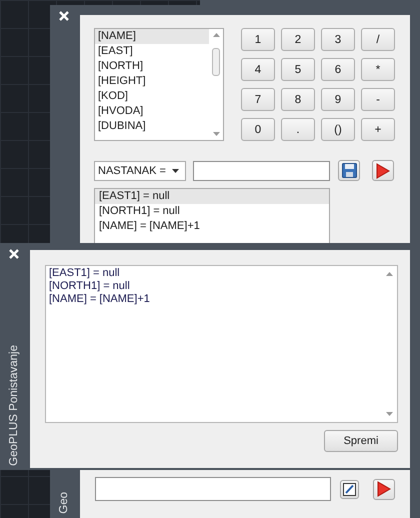 This screenshot has height=518, width=420. What do you see at coordinates (152, 66) in the screenshot?
I see `list-item: [NORTH]` at bounding box center [152, 66].